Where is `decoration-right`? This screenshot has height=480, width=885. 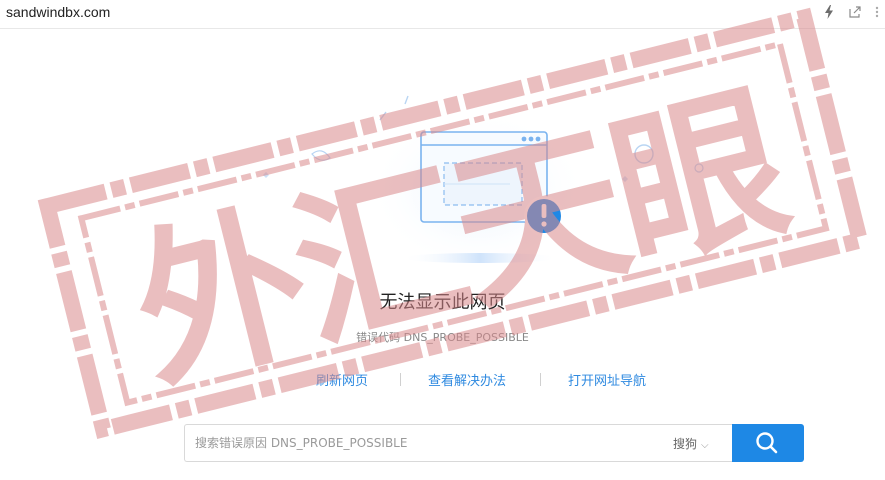 decoration-right is located at coordinates (663, 163).